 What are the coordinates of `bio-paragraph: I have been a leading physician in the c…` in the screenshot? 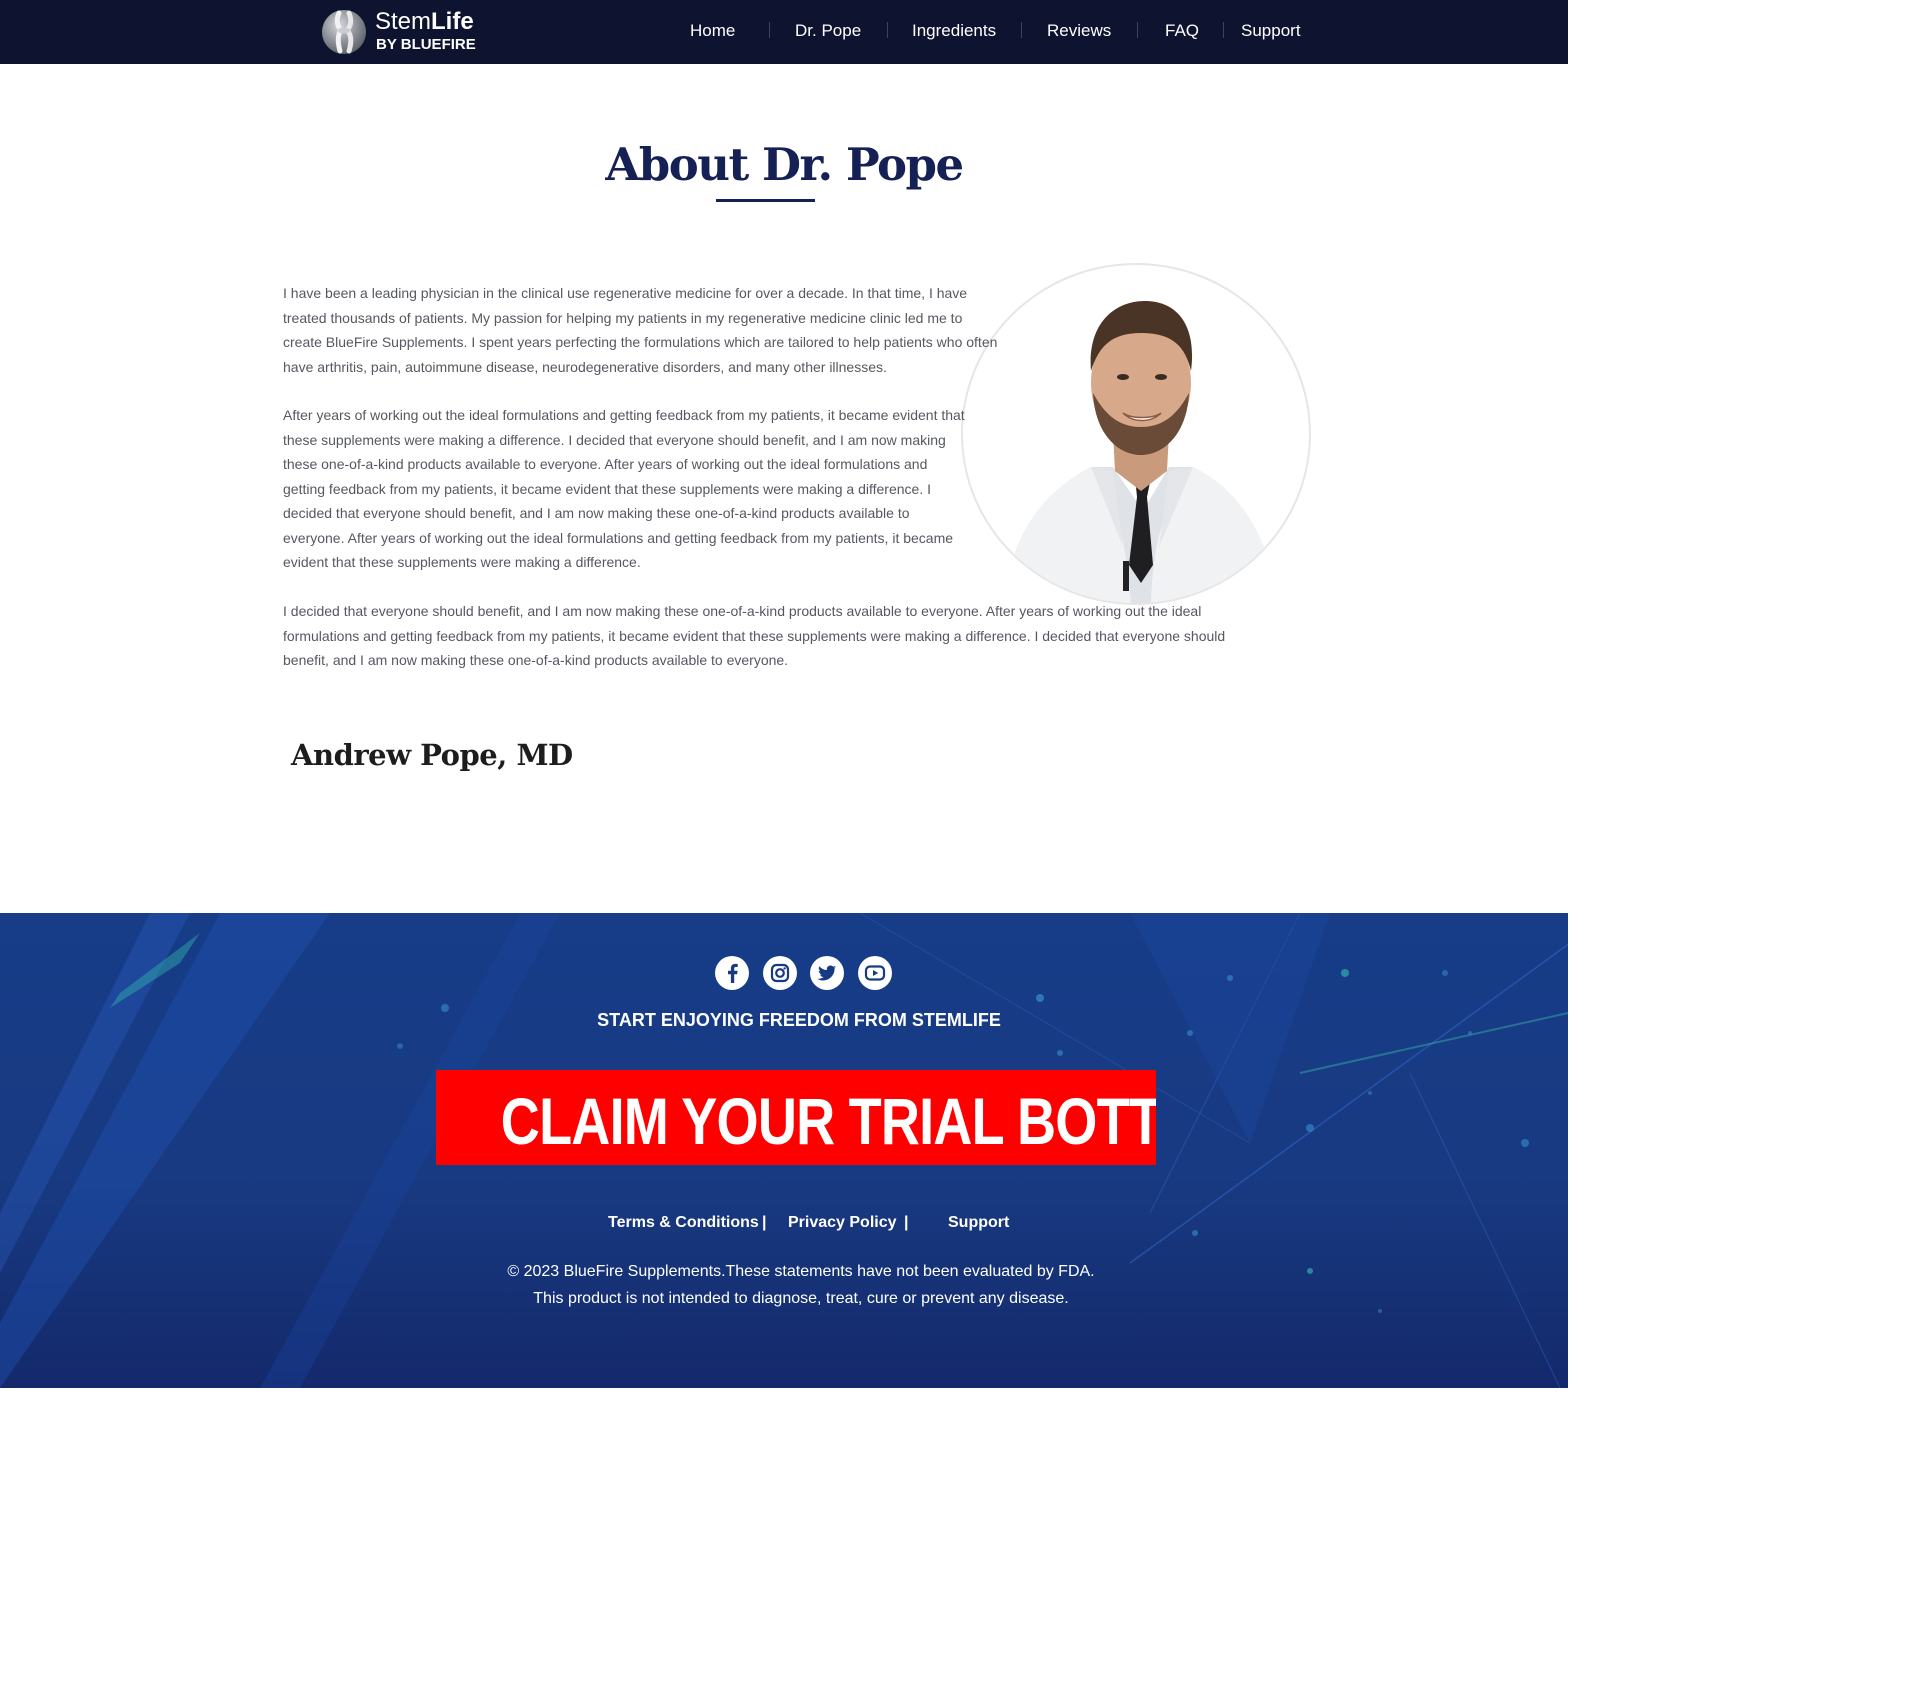 It's located at (640, 330).